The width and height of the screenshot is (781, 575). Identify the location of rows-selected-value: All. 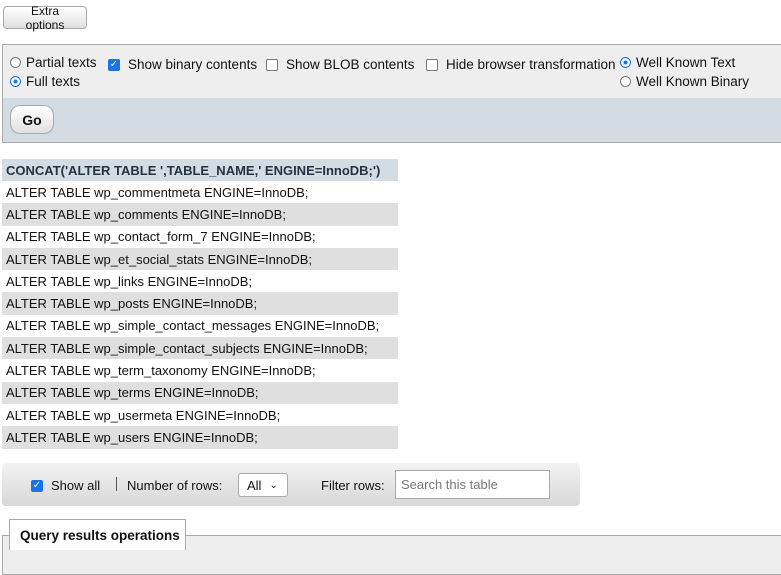
(254, 485).